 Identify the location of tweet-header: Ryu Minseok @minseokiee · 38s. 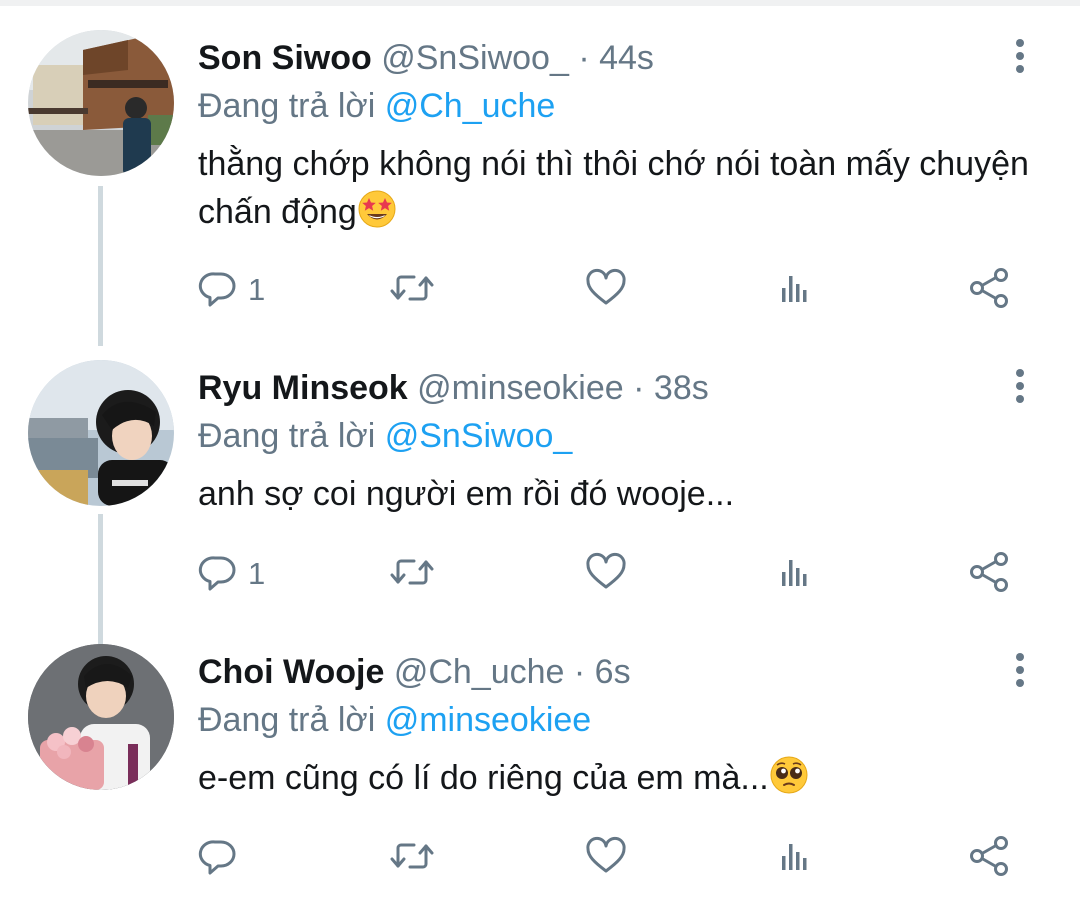
(453, 388).